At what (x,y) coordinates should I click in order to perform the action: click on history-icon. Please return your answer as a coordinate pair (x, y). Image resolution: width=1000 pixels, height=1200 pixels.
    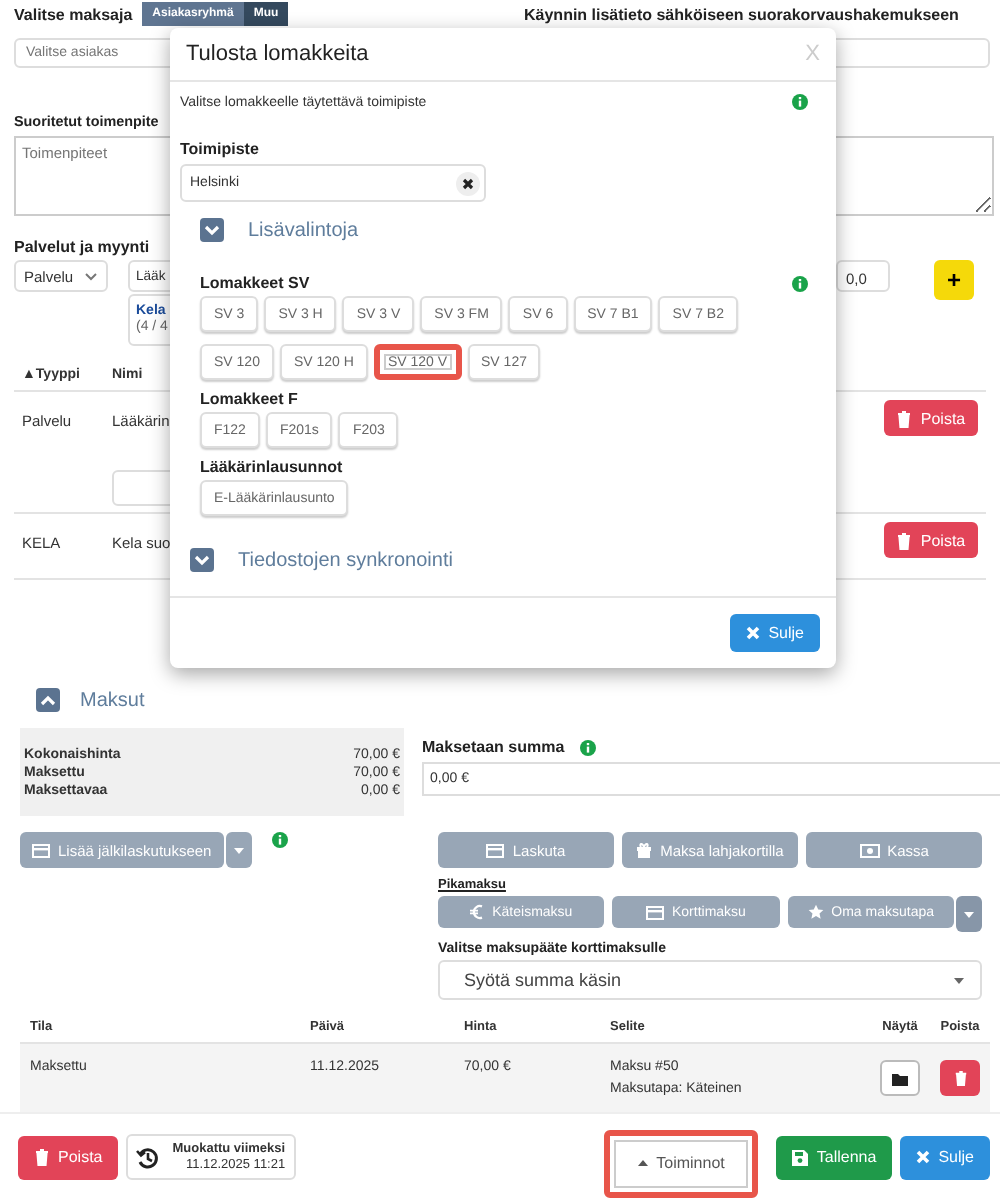
    Looking at the image, I should click on (148, 1157).